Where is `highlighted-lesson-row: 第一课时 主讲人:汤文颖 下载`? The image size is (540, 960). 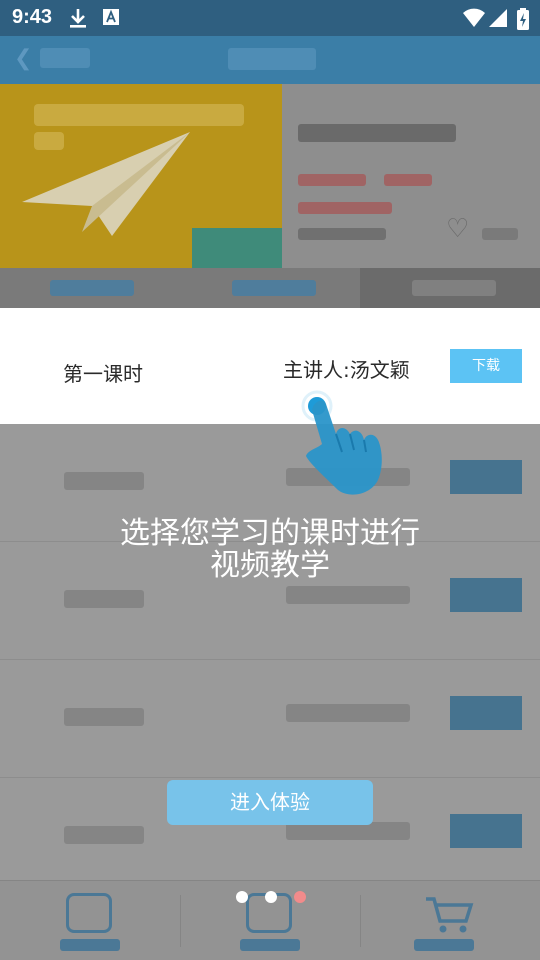
highlighted-lesson-row: 第一课时 主讲人:汤文颖 下载 is located at coordinates (270, 366).